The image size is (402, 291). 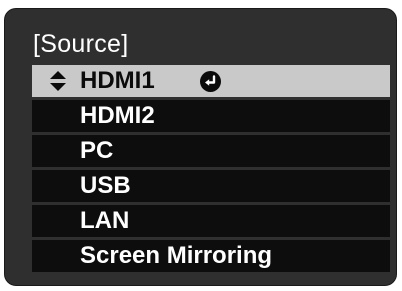 I want to click on up-down-arrow-icon, so click(x=58, y=81).